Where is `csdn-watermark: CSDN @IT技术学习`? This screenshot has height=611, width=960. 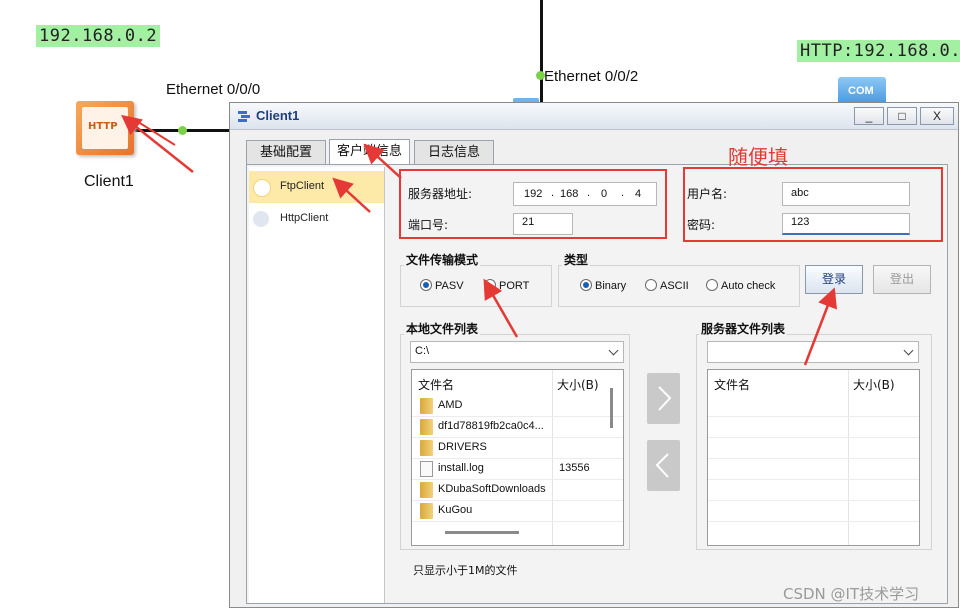 csdn-watermark: CSDN @IT技术学习 is located at coordinates (851, 594).